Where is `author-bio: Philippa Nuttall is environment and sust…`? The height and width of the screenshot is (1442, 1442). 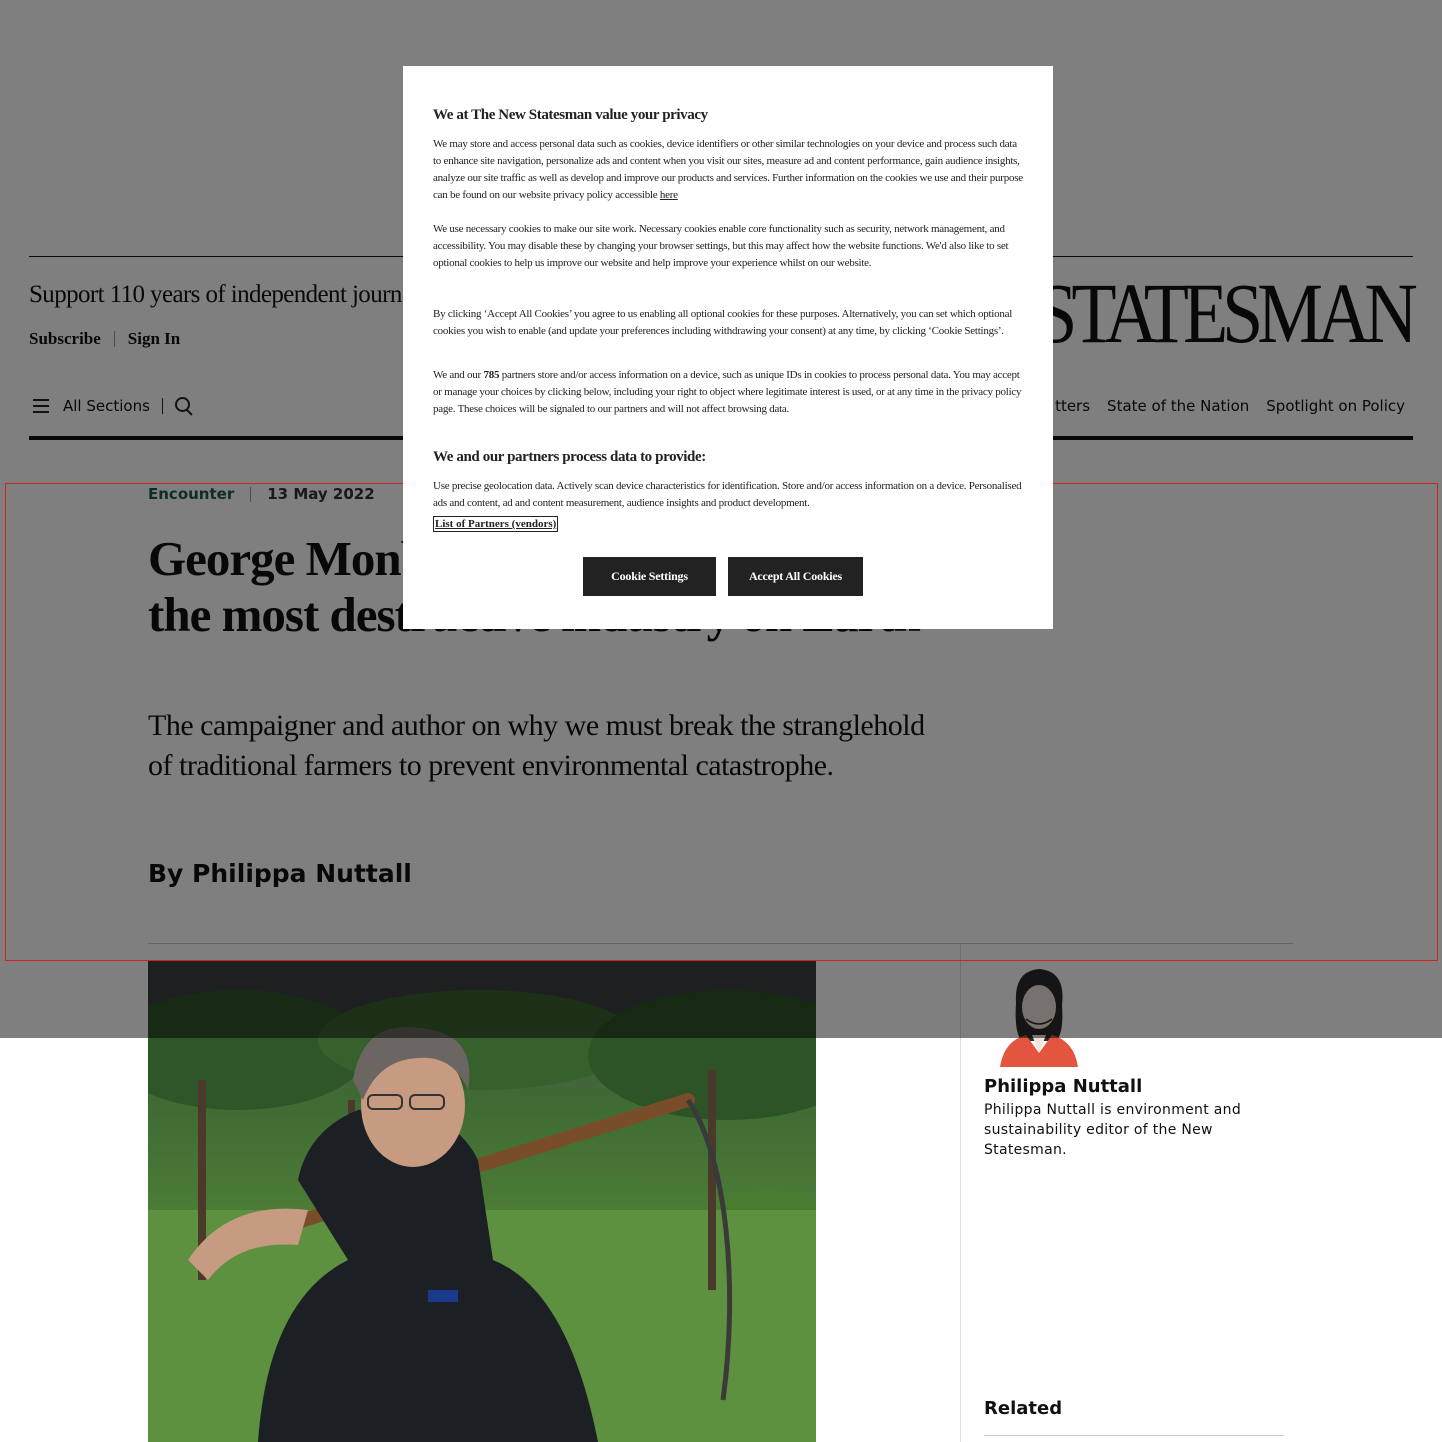
author-bio: Philippa Nuttall is environment and sust… is located at coordinates (1113, 1130).